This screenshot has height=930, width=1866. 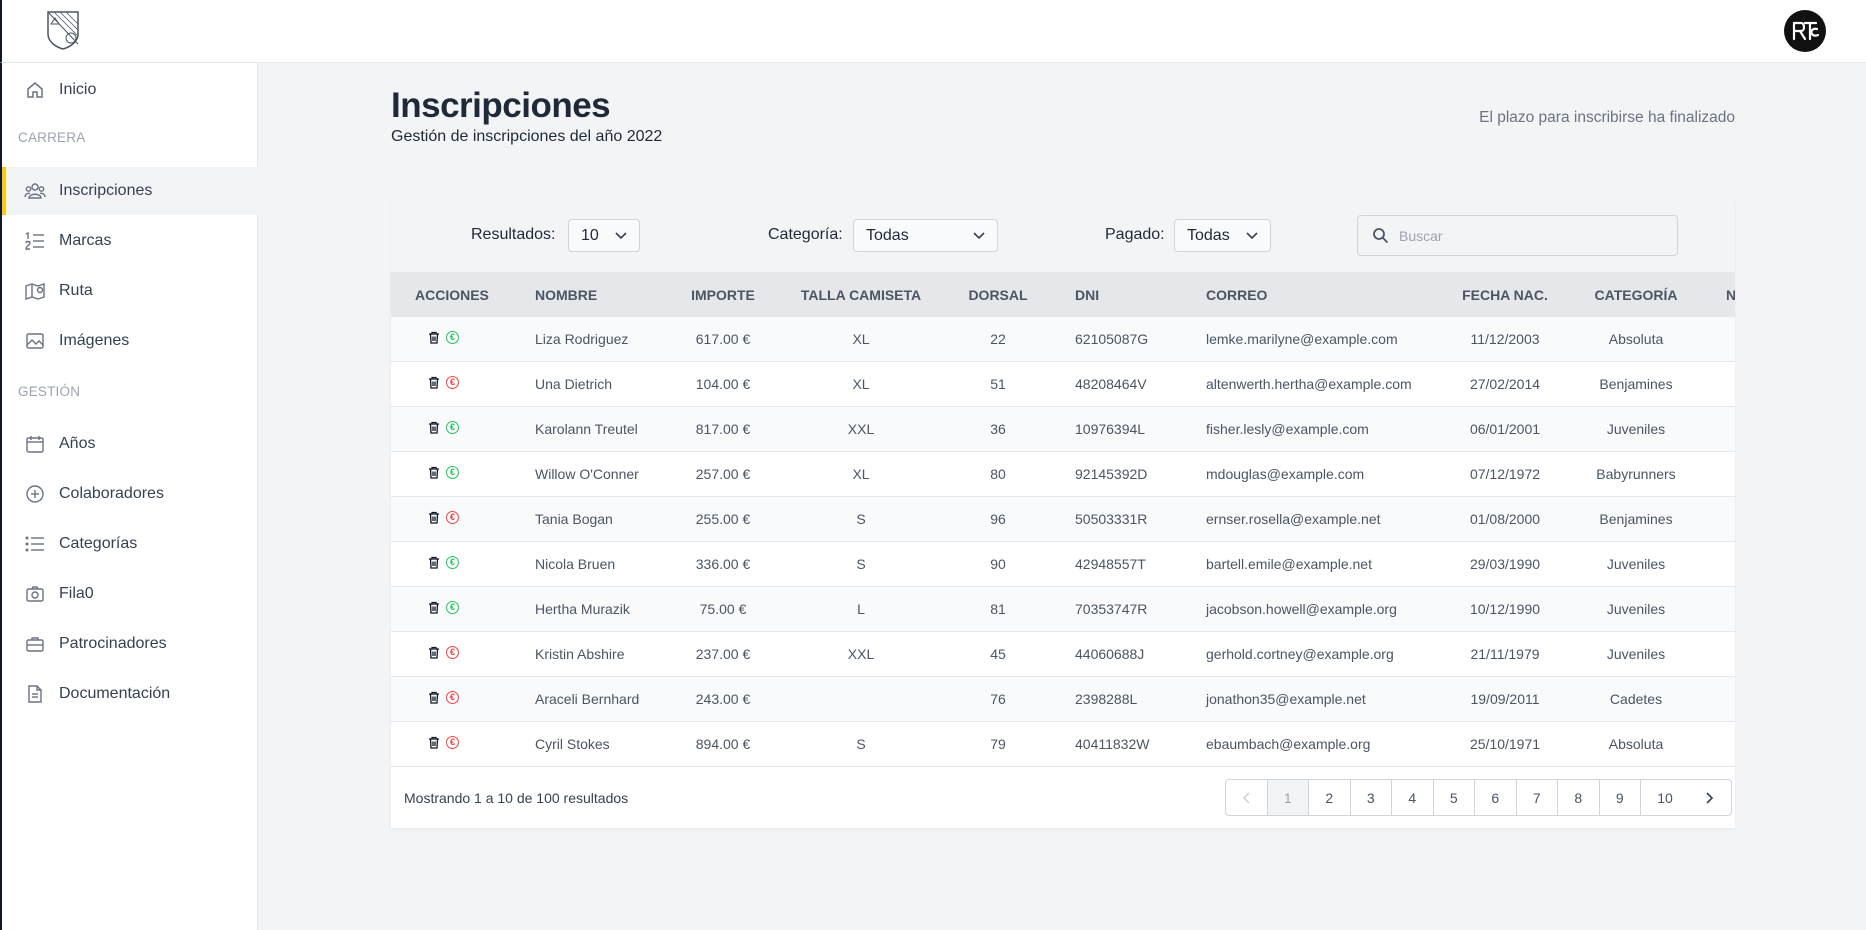 I want to click on cell-size: XL, so click(x=861, y=339).